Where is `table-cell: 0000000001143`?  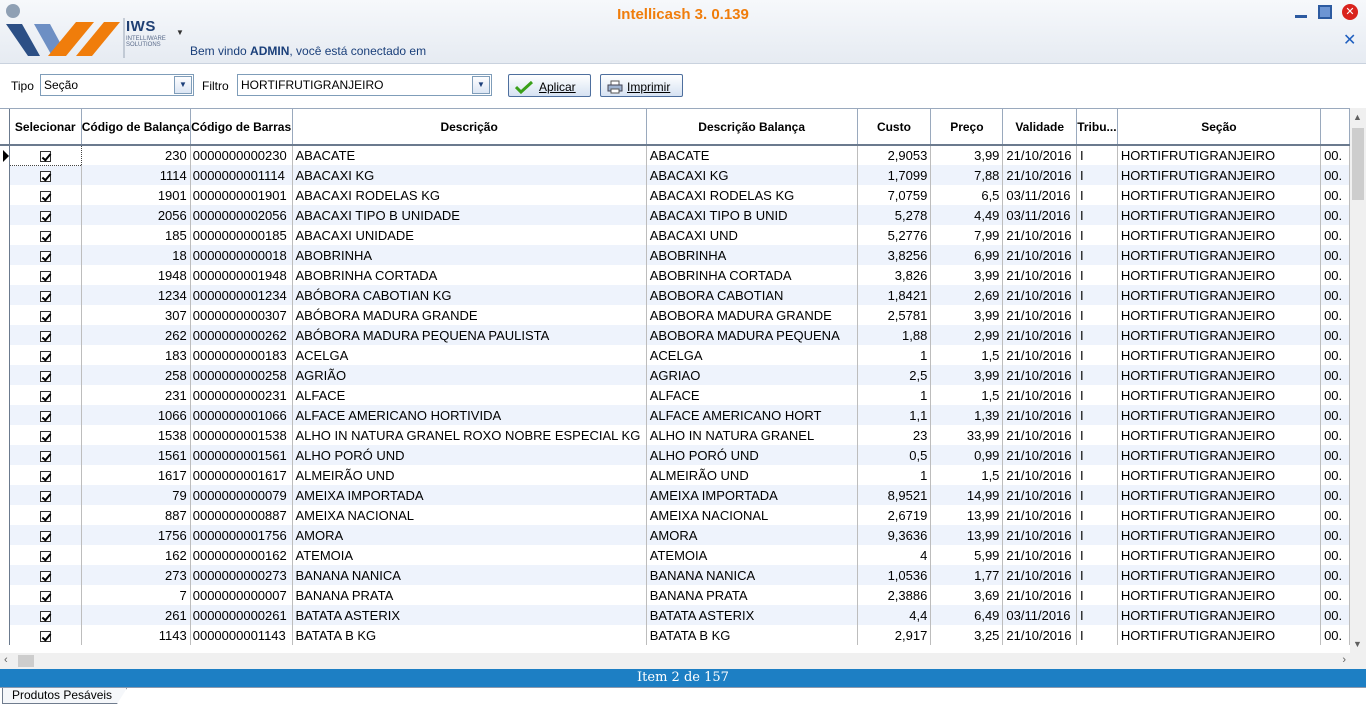 table-cell: 0000000001143 is located at coordinates (241, 635).